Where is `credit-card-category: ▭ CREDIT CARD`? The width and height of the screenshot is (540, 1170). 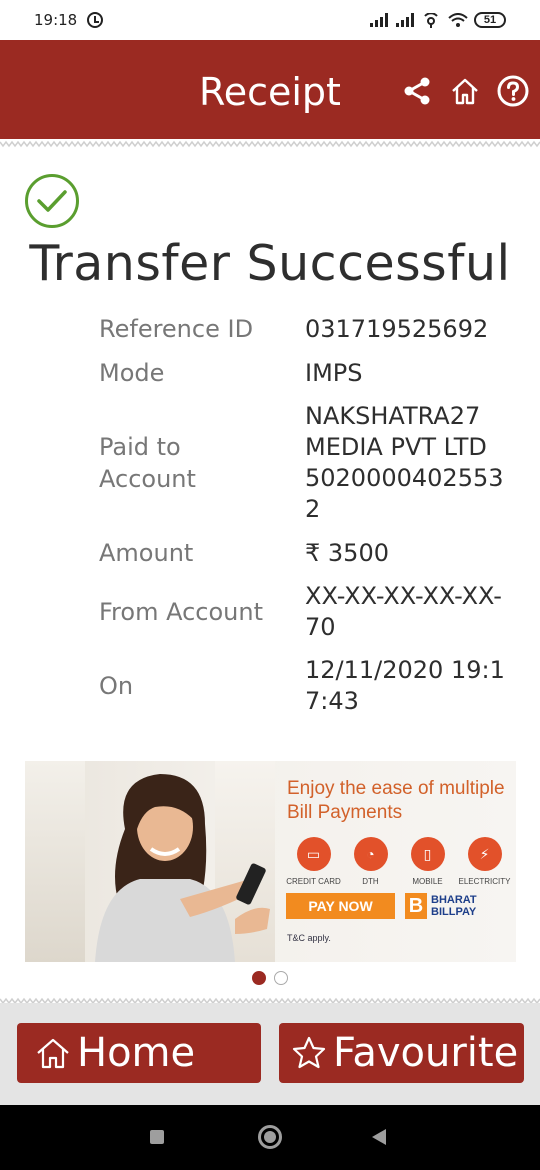
credit-card-category: ▭ CREDIT CARD is located at coordinates (313, 861).